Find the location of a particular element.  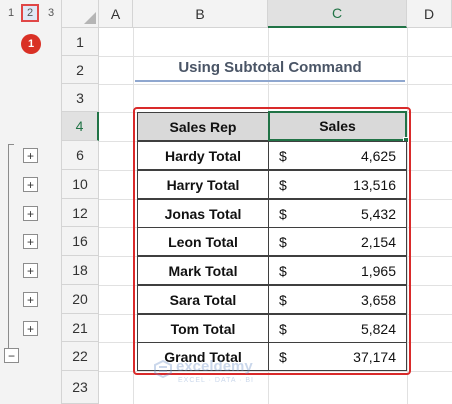

row-header: 20 is located at coordinates (80, 299).